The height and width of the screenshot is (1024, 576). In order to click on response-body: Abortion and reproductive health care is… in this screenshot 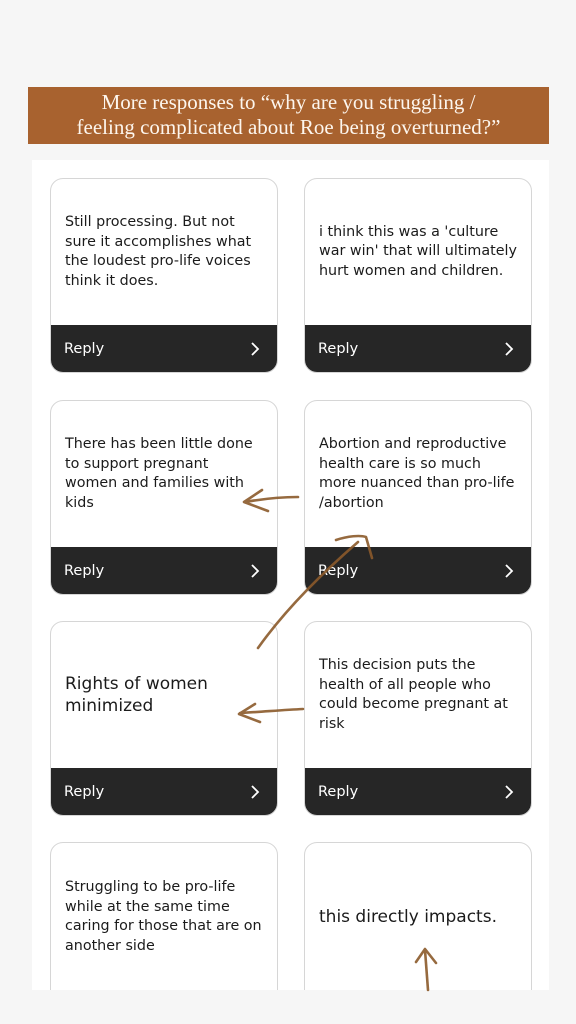, I will do `click(418, 474)`.